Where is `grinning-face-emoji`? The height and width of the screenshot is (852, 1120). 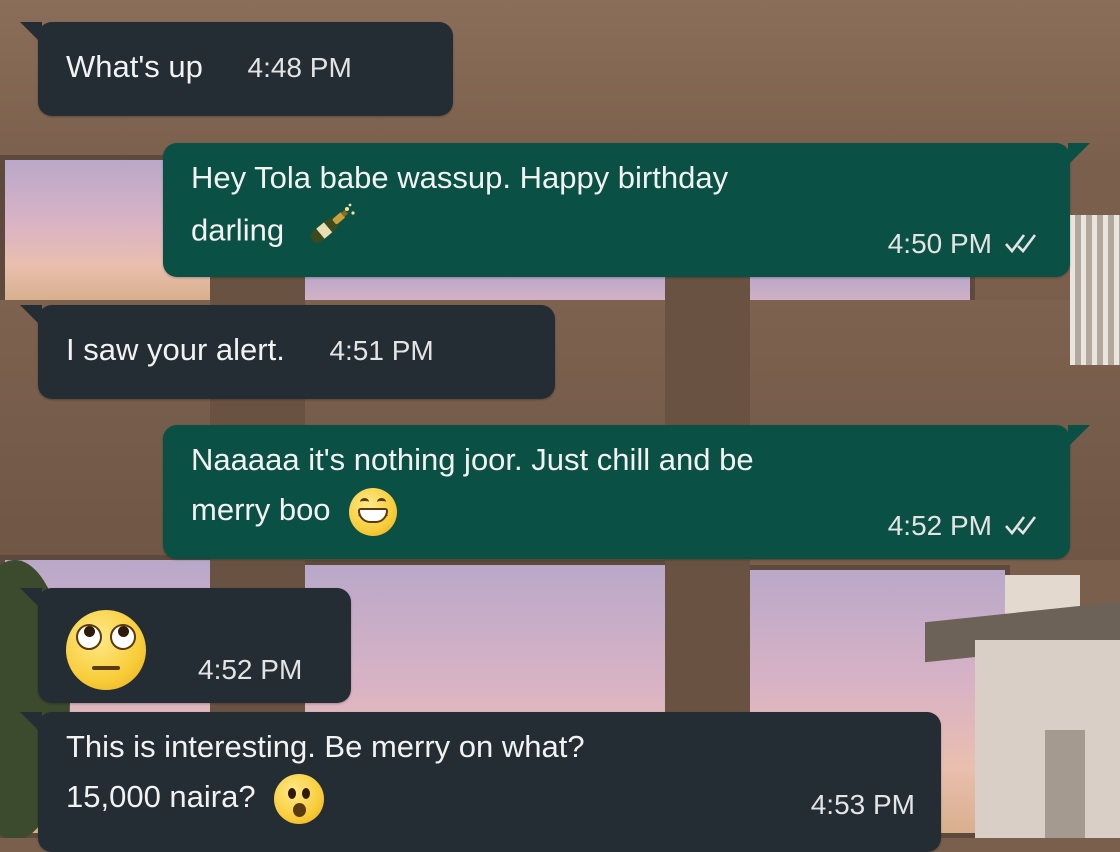
grinning-face-emoji is located at coordinates (373, 511).